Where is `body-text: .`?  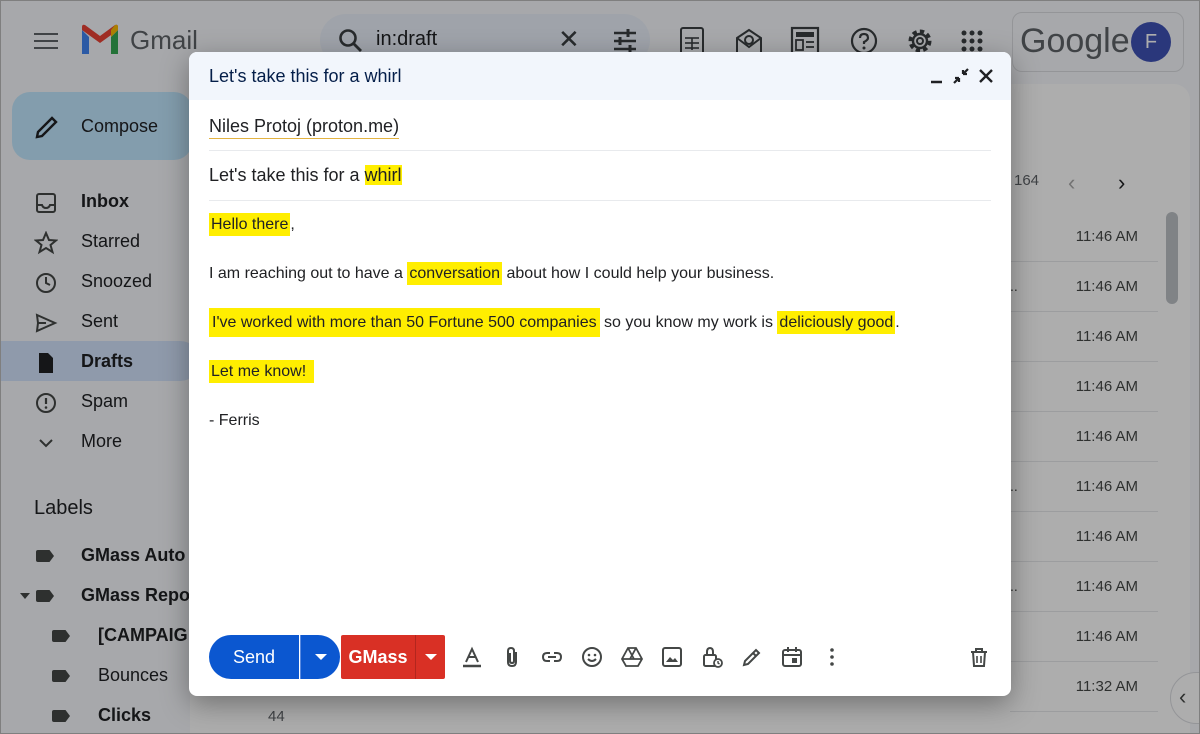
body-text: . is located at coordinates (897, 322).